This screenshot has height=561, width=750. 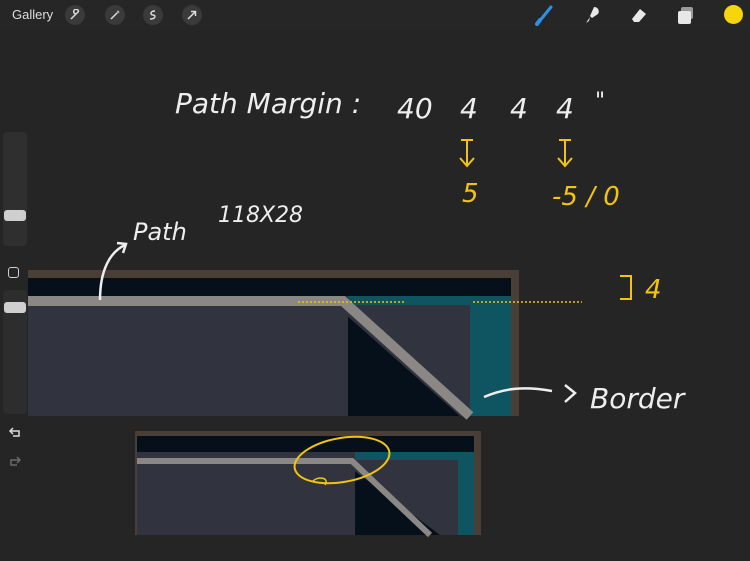 I want to click on path-margin-label: Path Margin :, so click(x=268, y=103).